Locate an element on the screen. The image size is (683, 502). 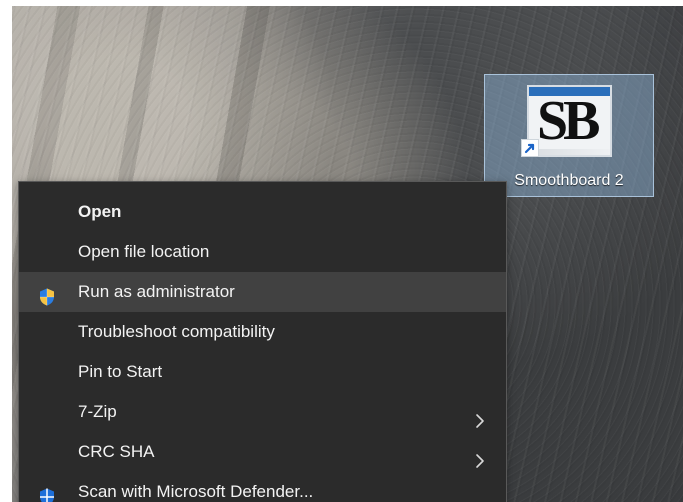
app-icon-text: SB is located at coordinates (568, 121).